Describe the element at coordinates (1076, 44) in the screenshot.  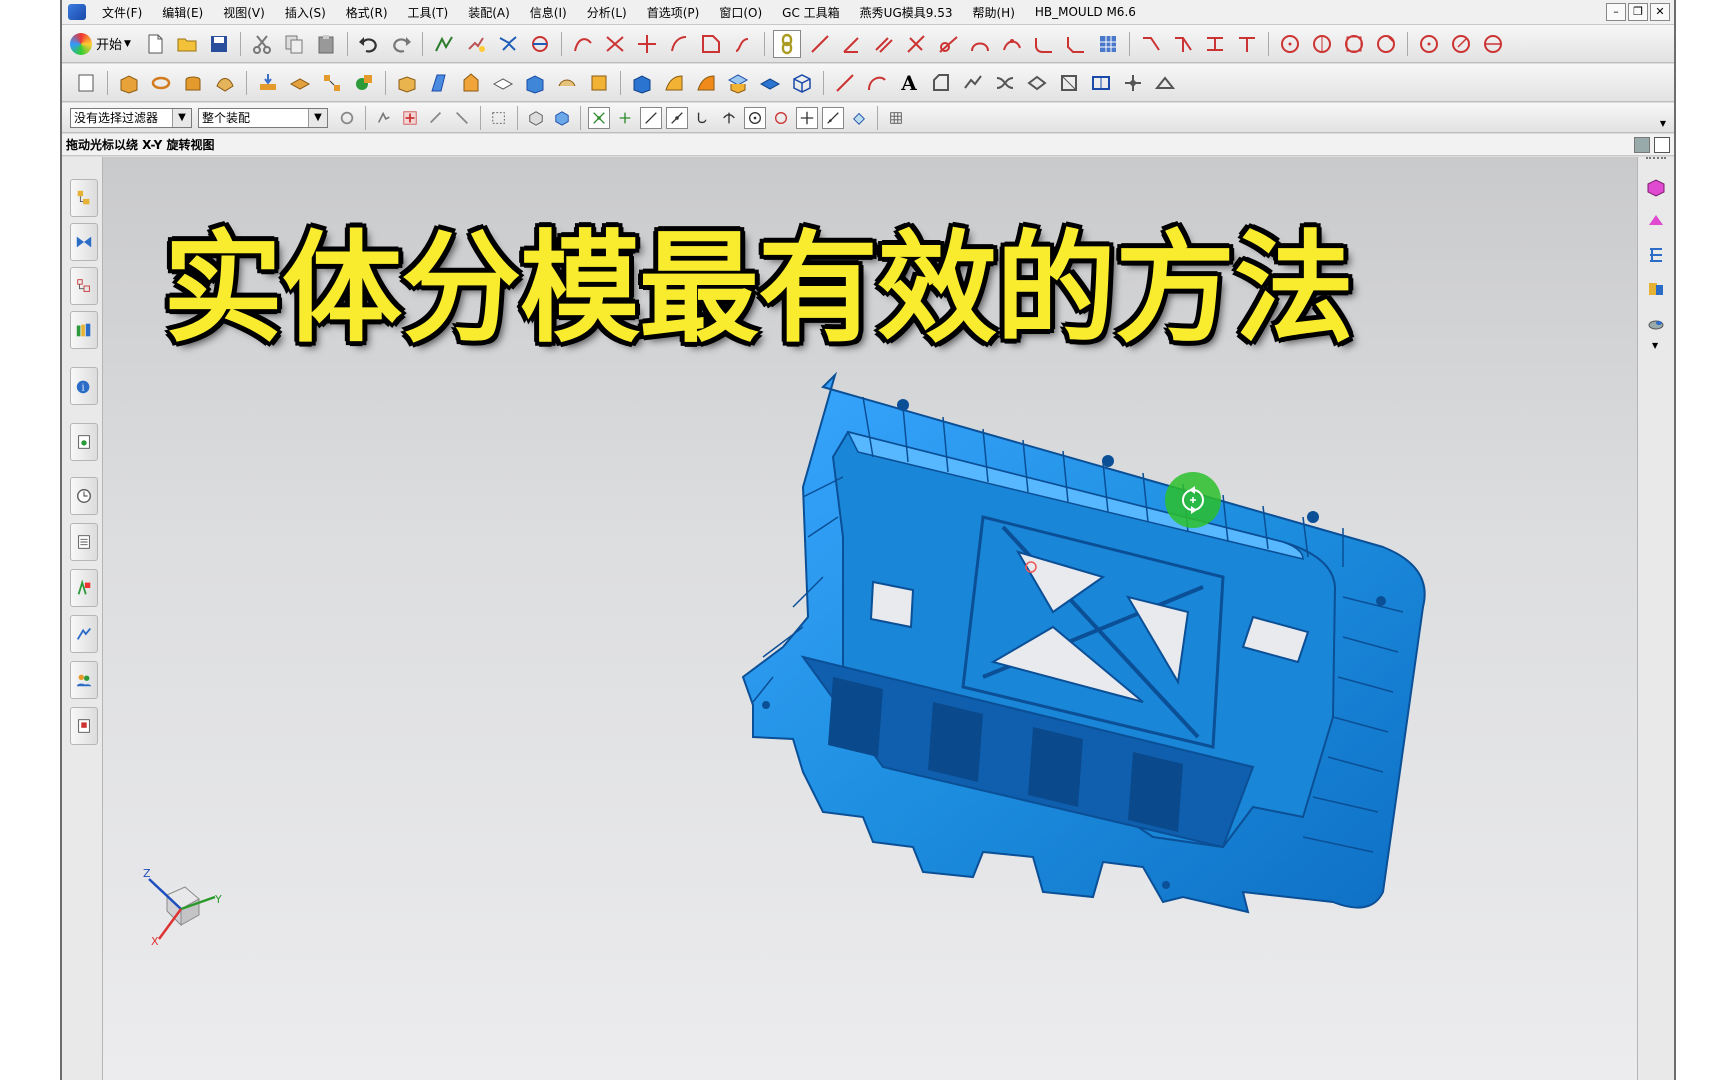
I see `chamfer-curve-icon` at that location.